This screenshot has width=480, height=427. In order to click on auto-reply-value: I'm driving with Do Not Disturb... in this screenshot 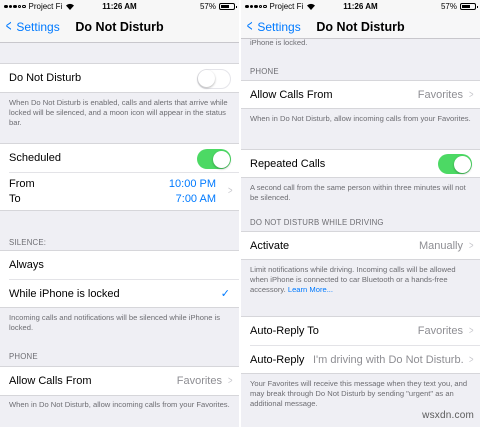, I will do `click(388, 360)`.